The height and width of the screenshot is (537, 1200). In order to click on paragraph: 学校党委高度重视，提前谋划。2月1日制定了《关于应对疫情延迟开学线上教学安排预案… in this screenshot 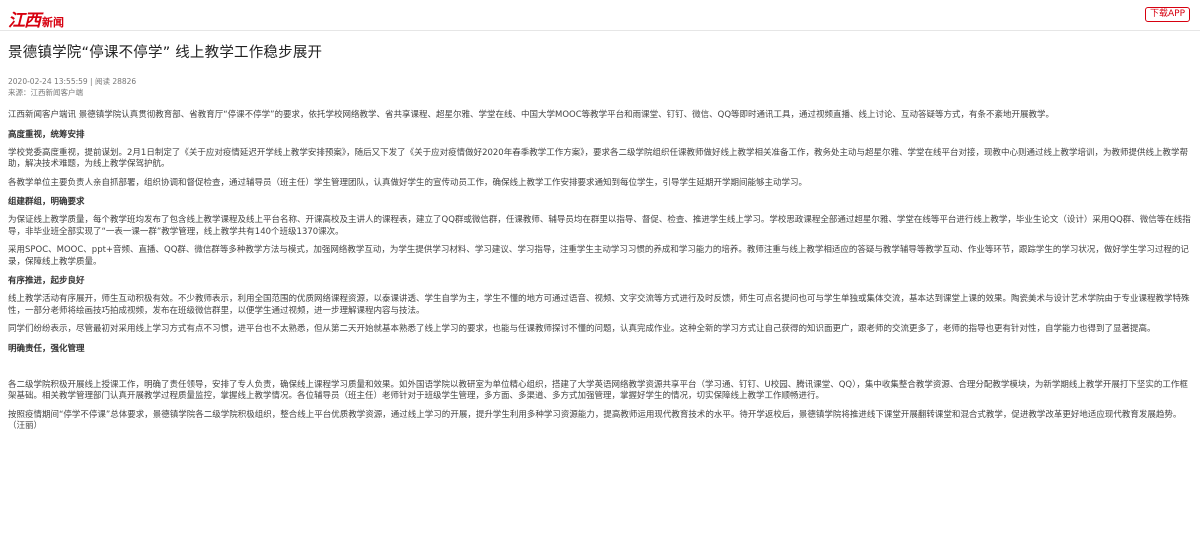, I will do `click(598, 158)`.